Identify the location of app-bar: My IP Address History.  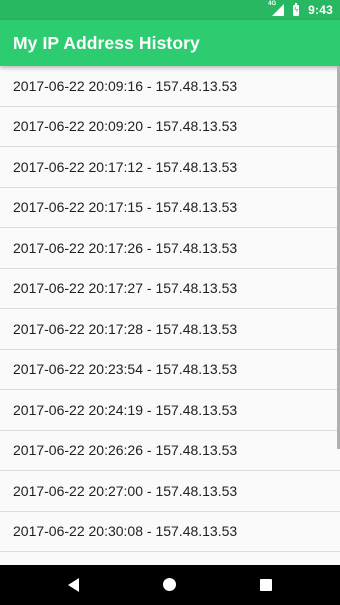
(170, 43).